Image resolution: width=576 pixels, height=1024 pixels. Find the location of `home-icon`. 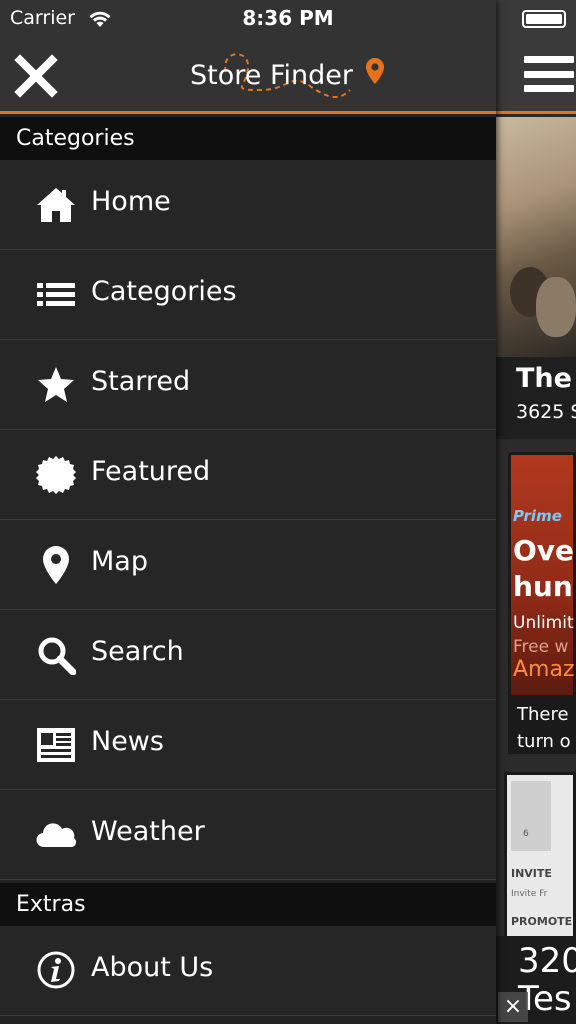

home-icon is located at coordinates (56, 205).